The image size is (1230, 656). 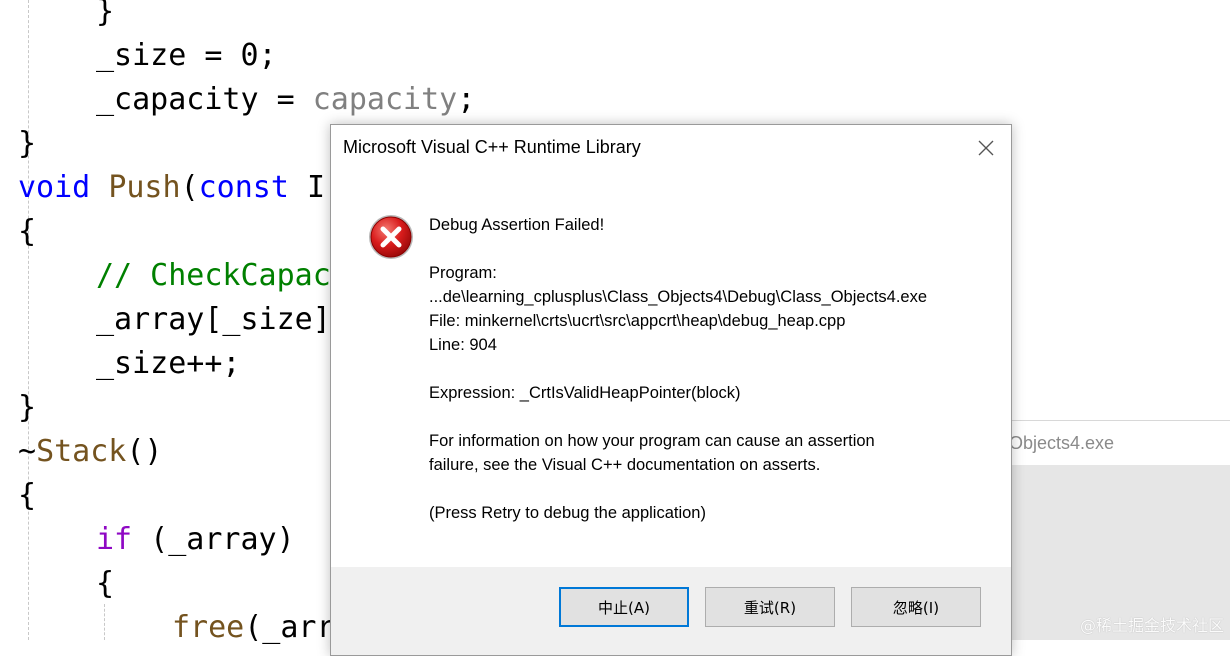 I want to click on code-line-3: _capacity = capacity;, so click(x=286, y=99).